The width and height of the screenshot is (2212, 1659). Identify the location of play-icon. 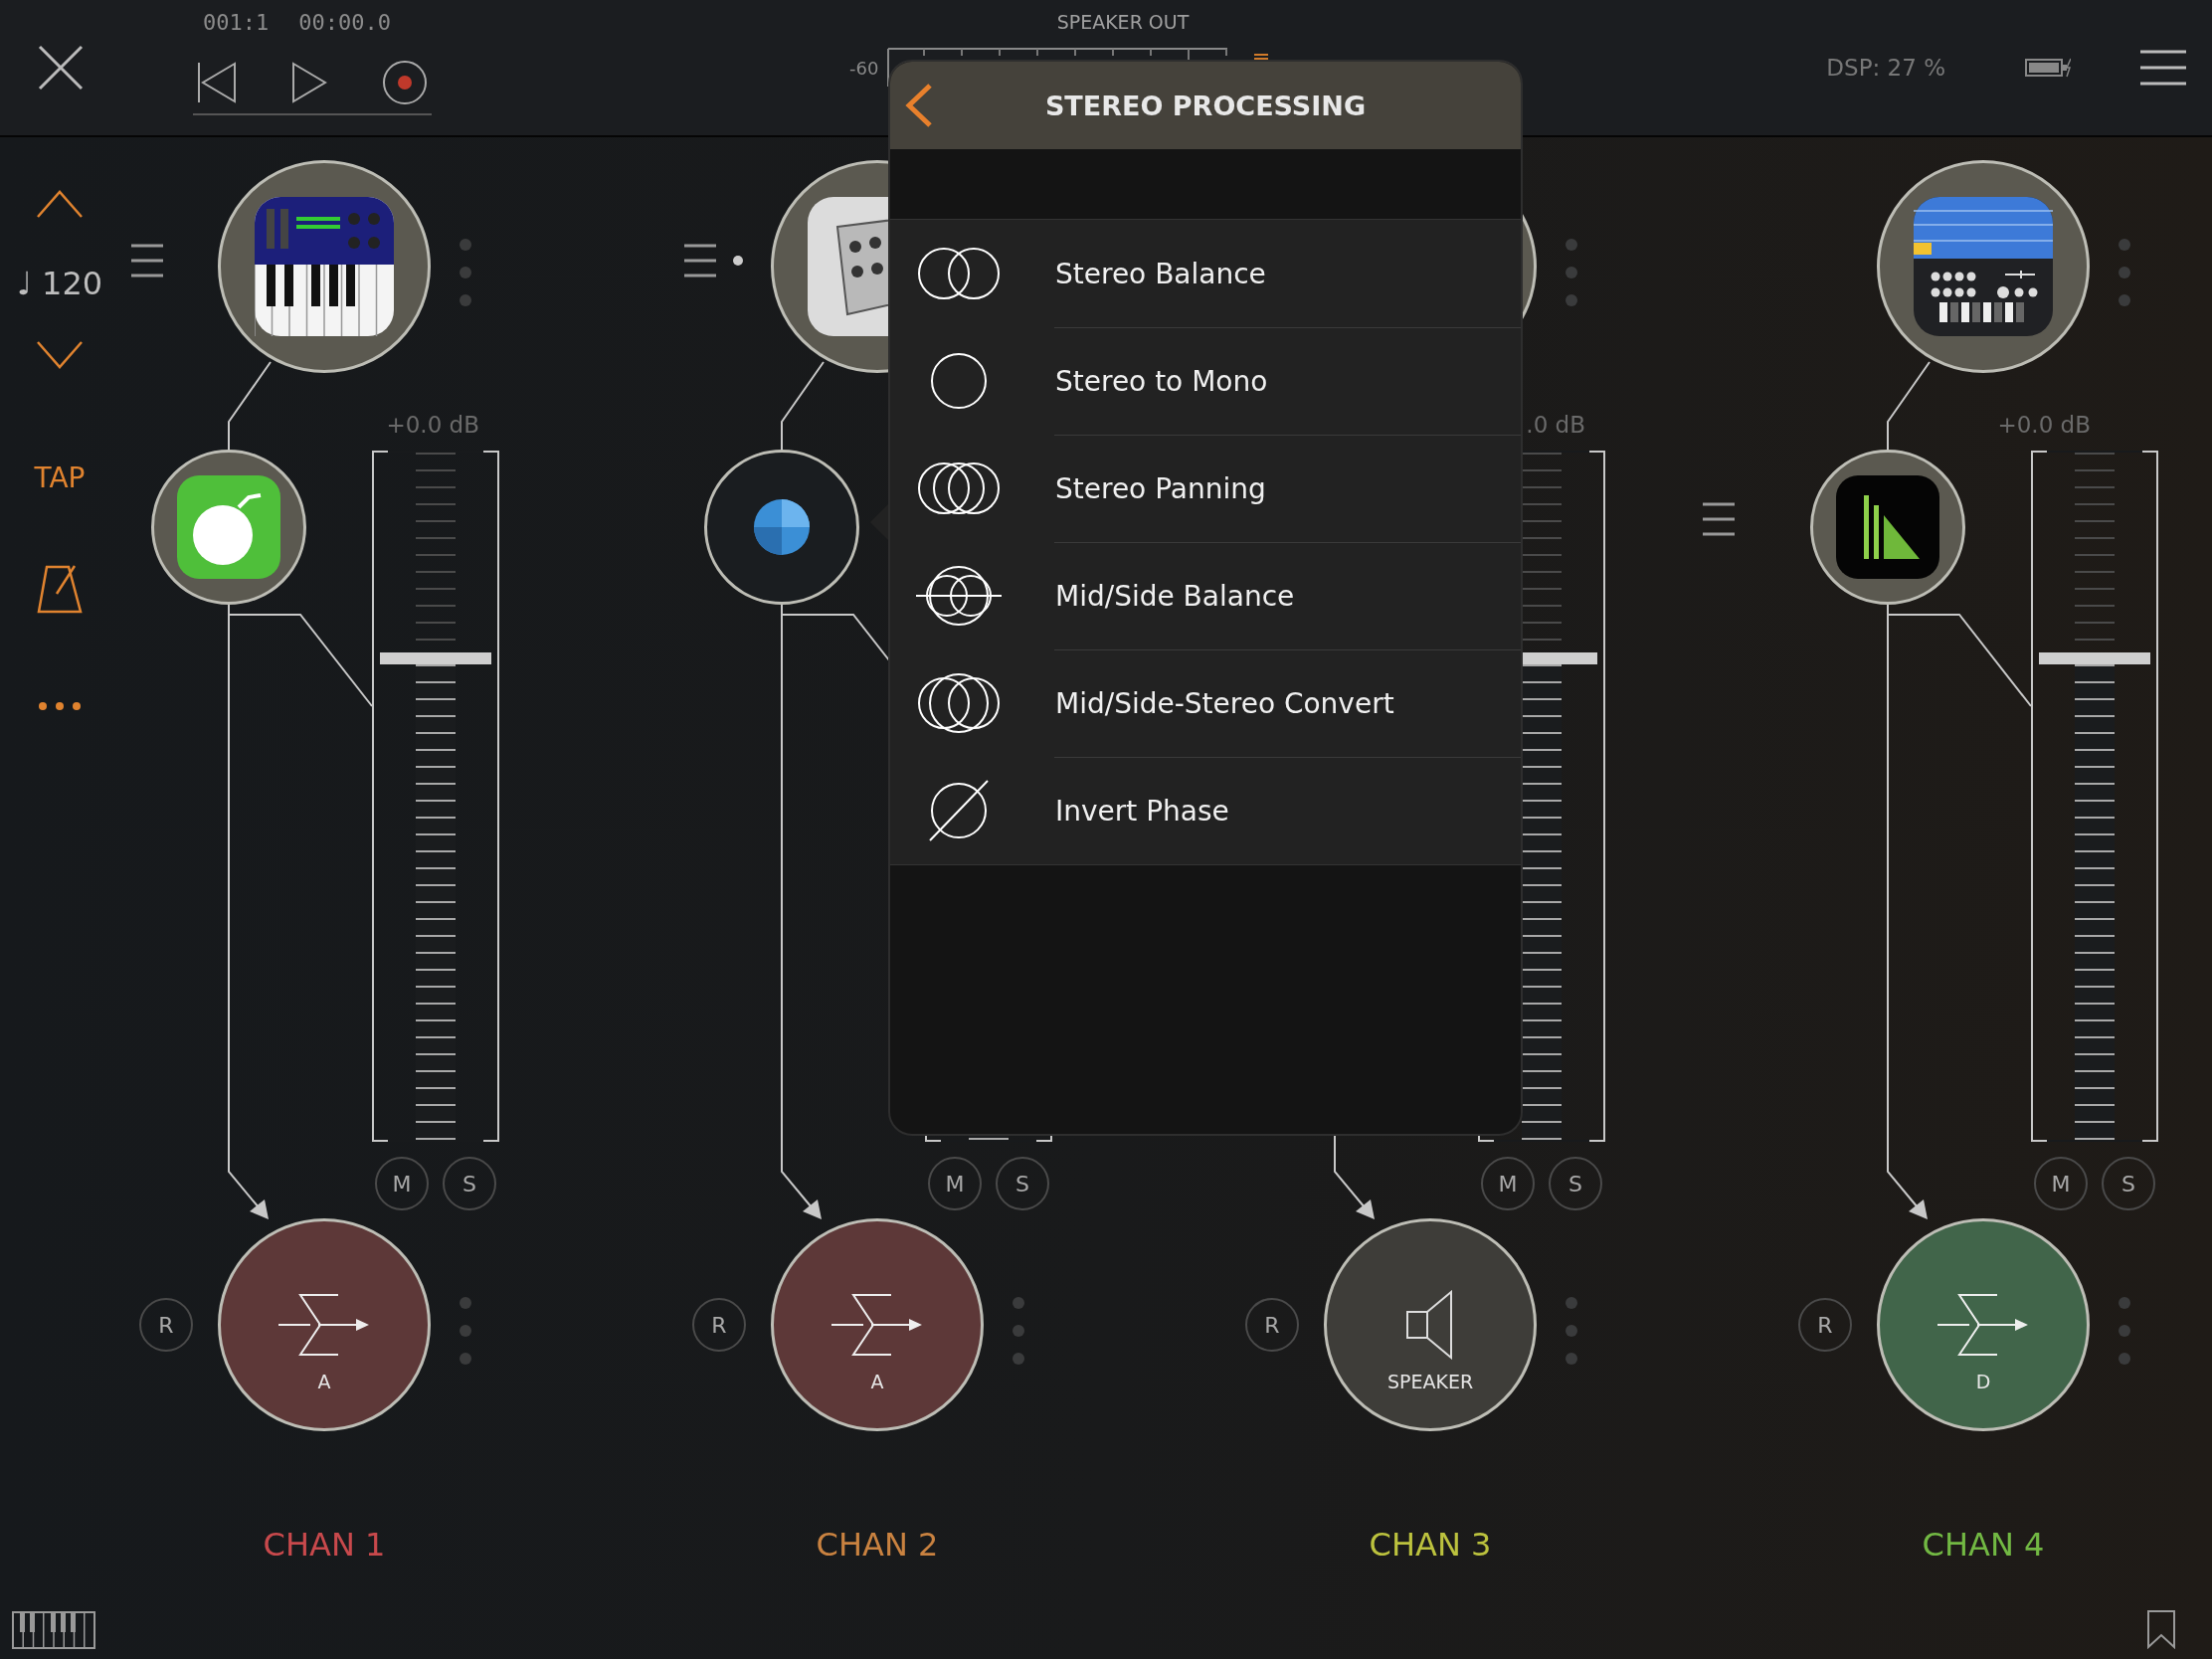
(309, 82).